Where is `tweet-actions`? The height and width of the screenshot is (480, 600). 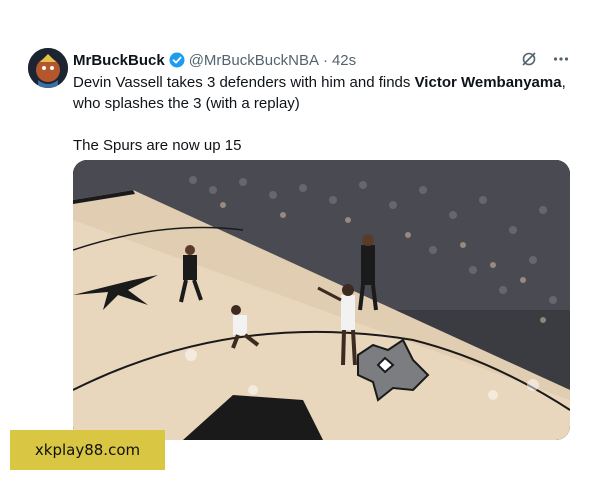 tweet-actions is located at coordinates (545, 59).